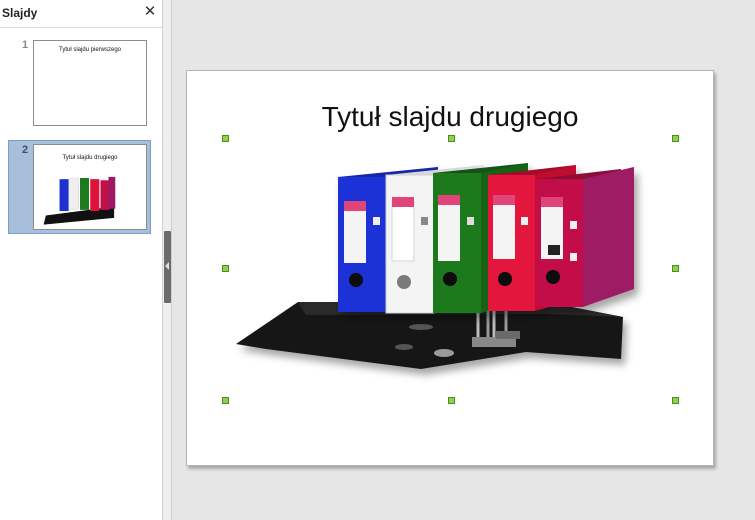 The image size is (755, 520). Describe the element at coordinates (451, 400) in the screenshot. I see `resize-handle-bottom` at that location.